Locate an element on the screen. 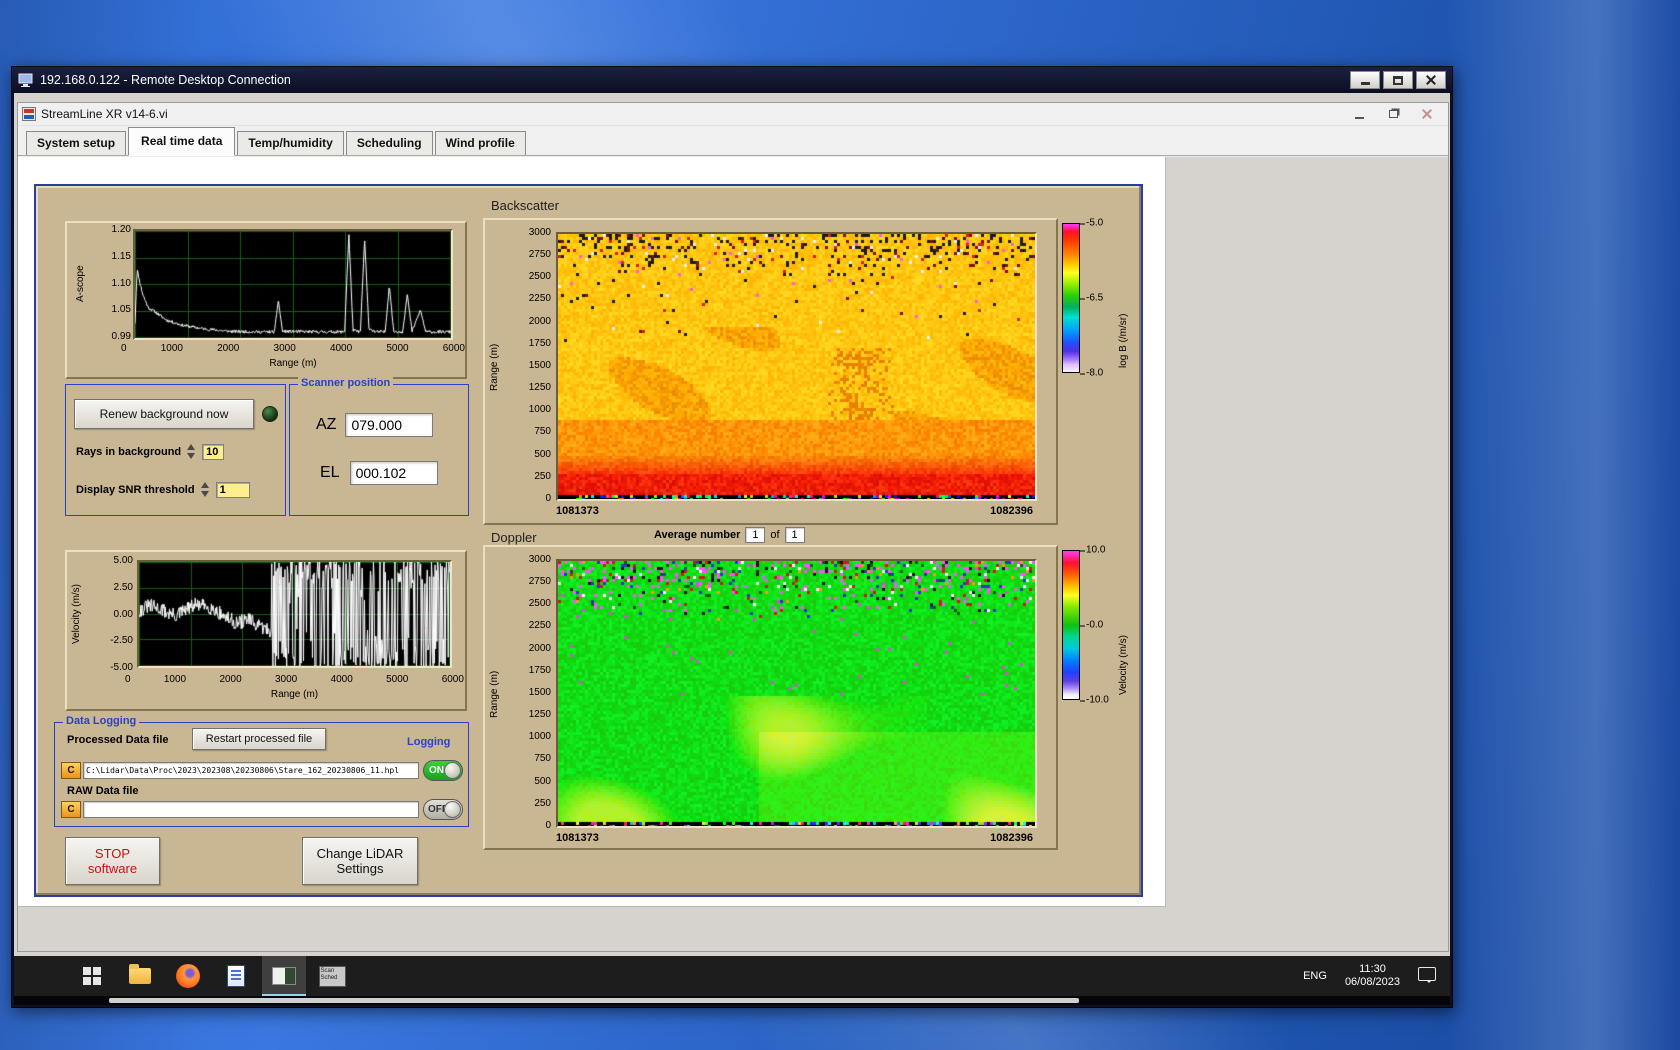 The height and width of the screenshot is (1050, 1680). tab-temp-humidity: Temp/humidity is located at coordinates (290, 143).